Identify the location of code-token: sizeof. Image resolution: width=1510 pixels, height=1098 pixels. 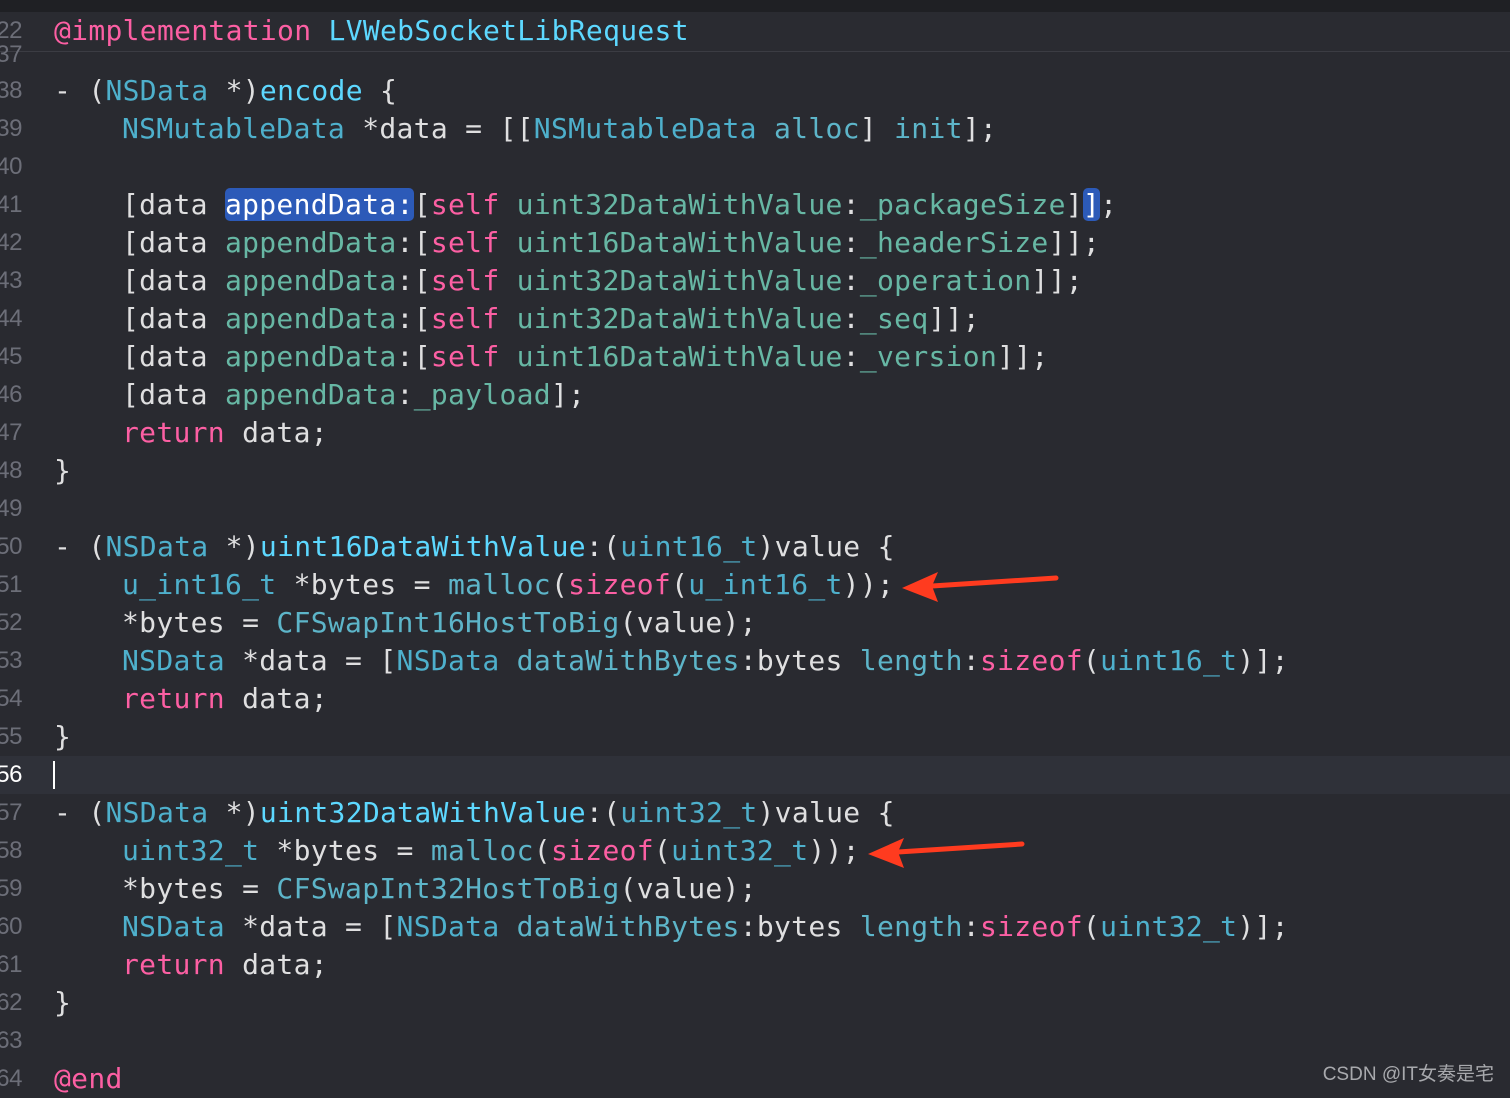
(602, 850).